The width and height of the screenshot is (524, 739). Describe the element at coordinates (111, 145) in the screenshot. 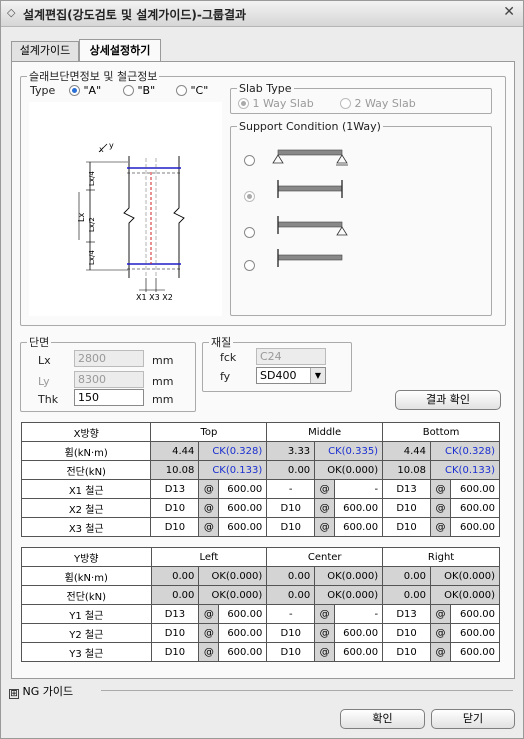

I see `axis-y: y` at that location.